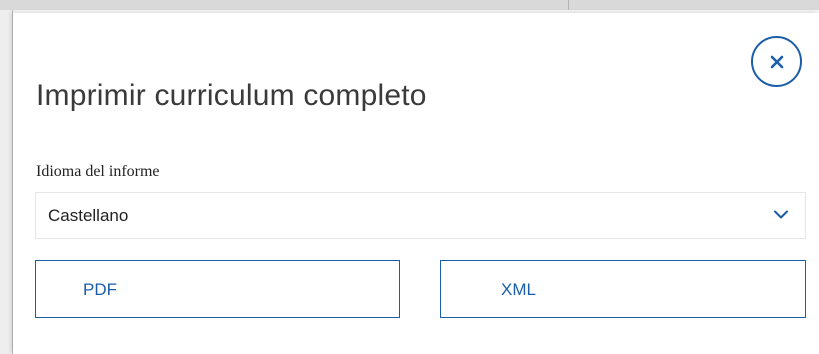 The image size is (819, 354). Describe the element at coordinates (420, 215) in the screenshot. I see `language-select: Castellano` at that location.